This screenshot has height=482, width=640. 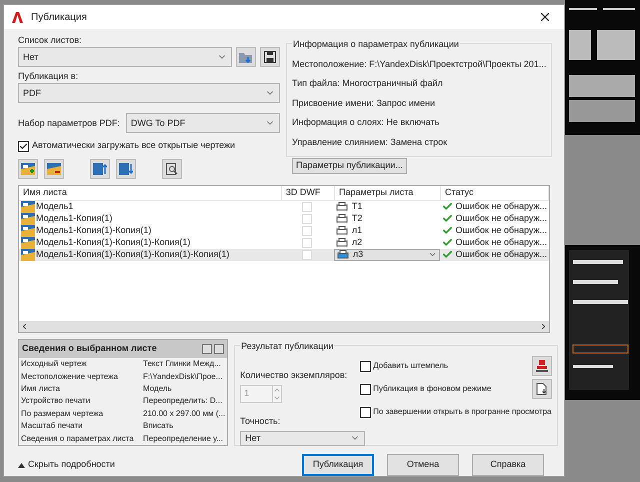 I want to click on sheet-name: Модель1-Копия(1)-Копия(1), so click(x=94, y=231).